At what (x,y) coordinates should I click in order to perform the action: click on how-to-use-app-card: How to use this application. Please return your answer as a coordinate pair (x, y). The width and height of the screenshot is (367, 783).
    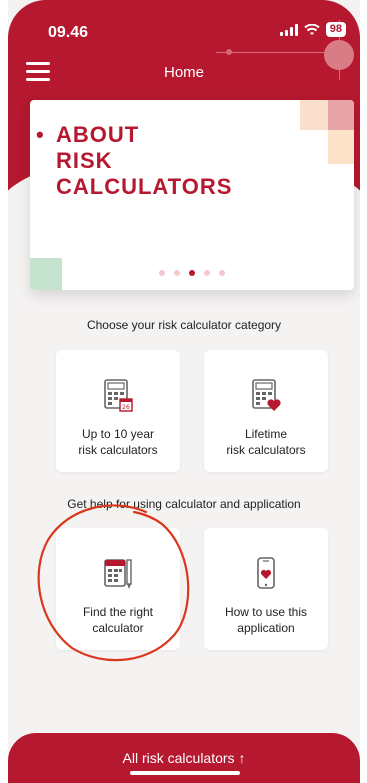
    Looking at the image, I should click on (266, 589).